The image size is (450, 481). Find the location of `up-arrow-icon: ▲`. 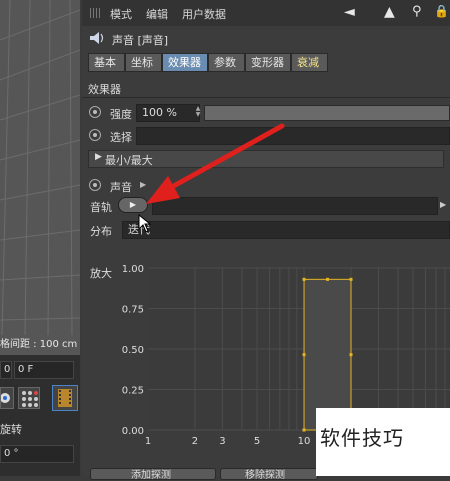

up-arrow-icon: ▲ is located at coordinates (389, 12).